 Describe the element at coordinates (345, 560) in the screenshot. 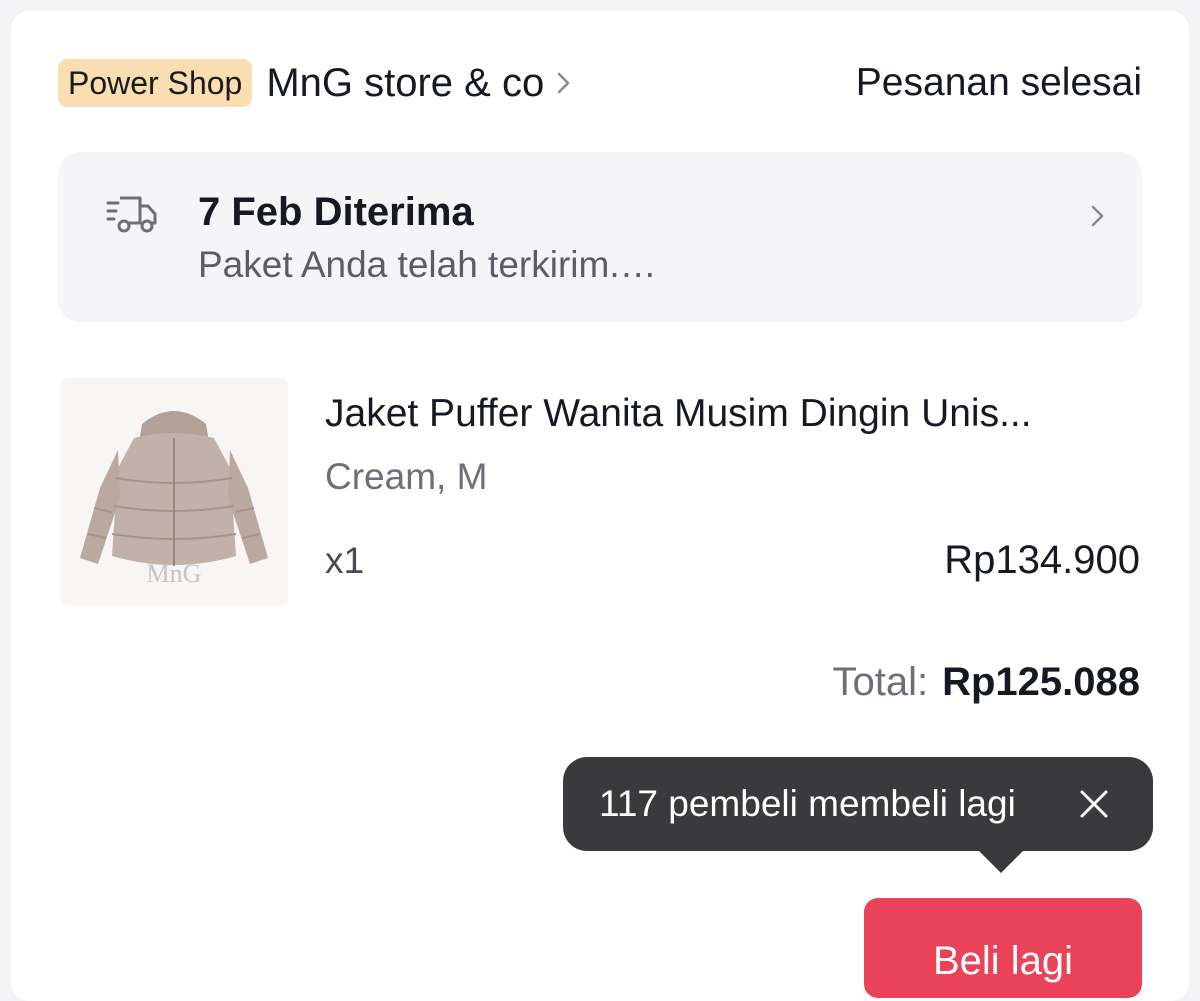

I see `product-quantity: x1` at that location.